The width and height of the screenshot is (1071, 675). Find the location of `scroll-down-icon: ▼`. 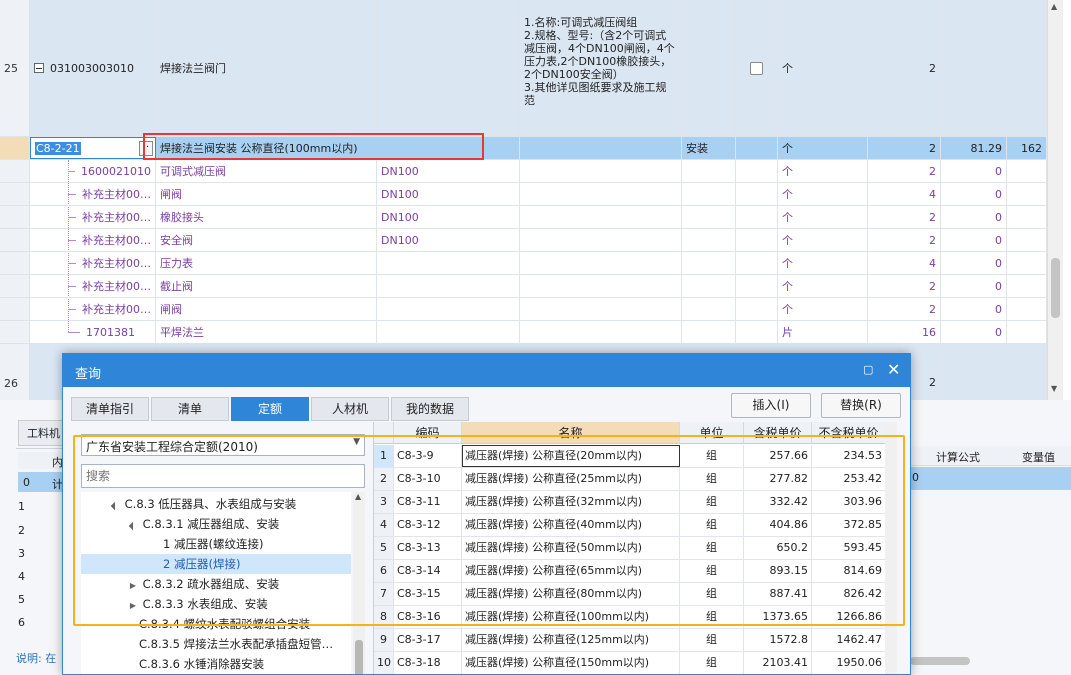

scroll-down-icon: ▼ is located at coordinates (1054, 388).